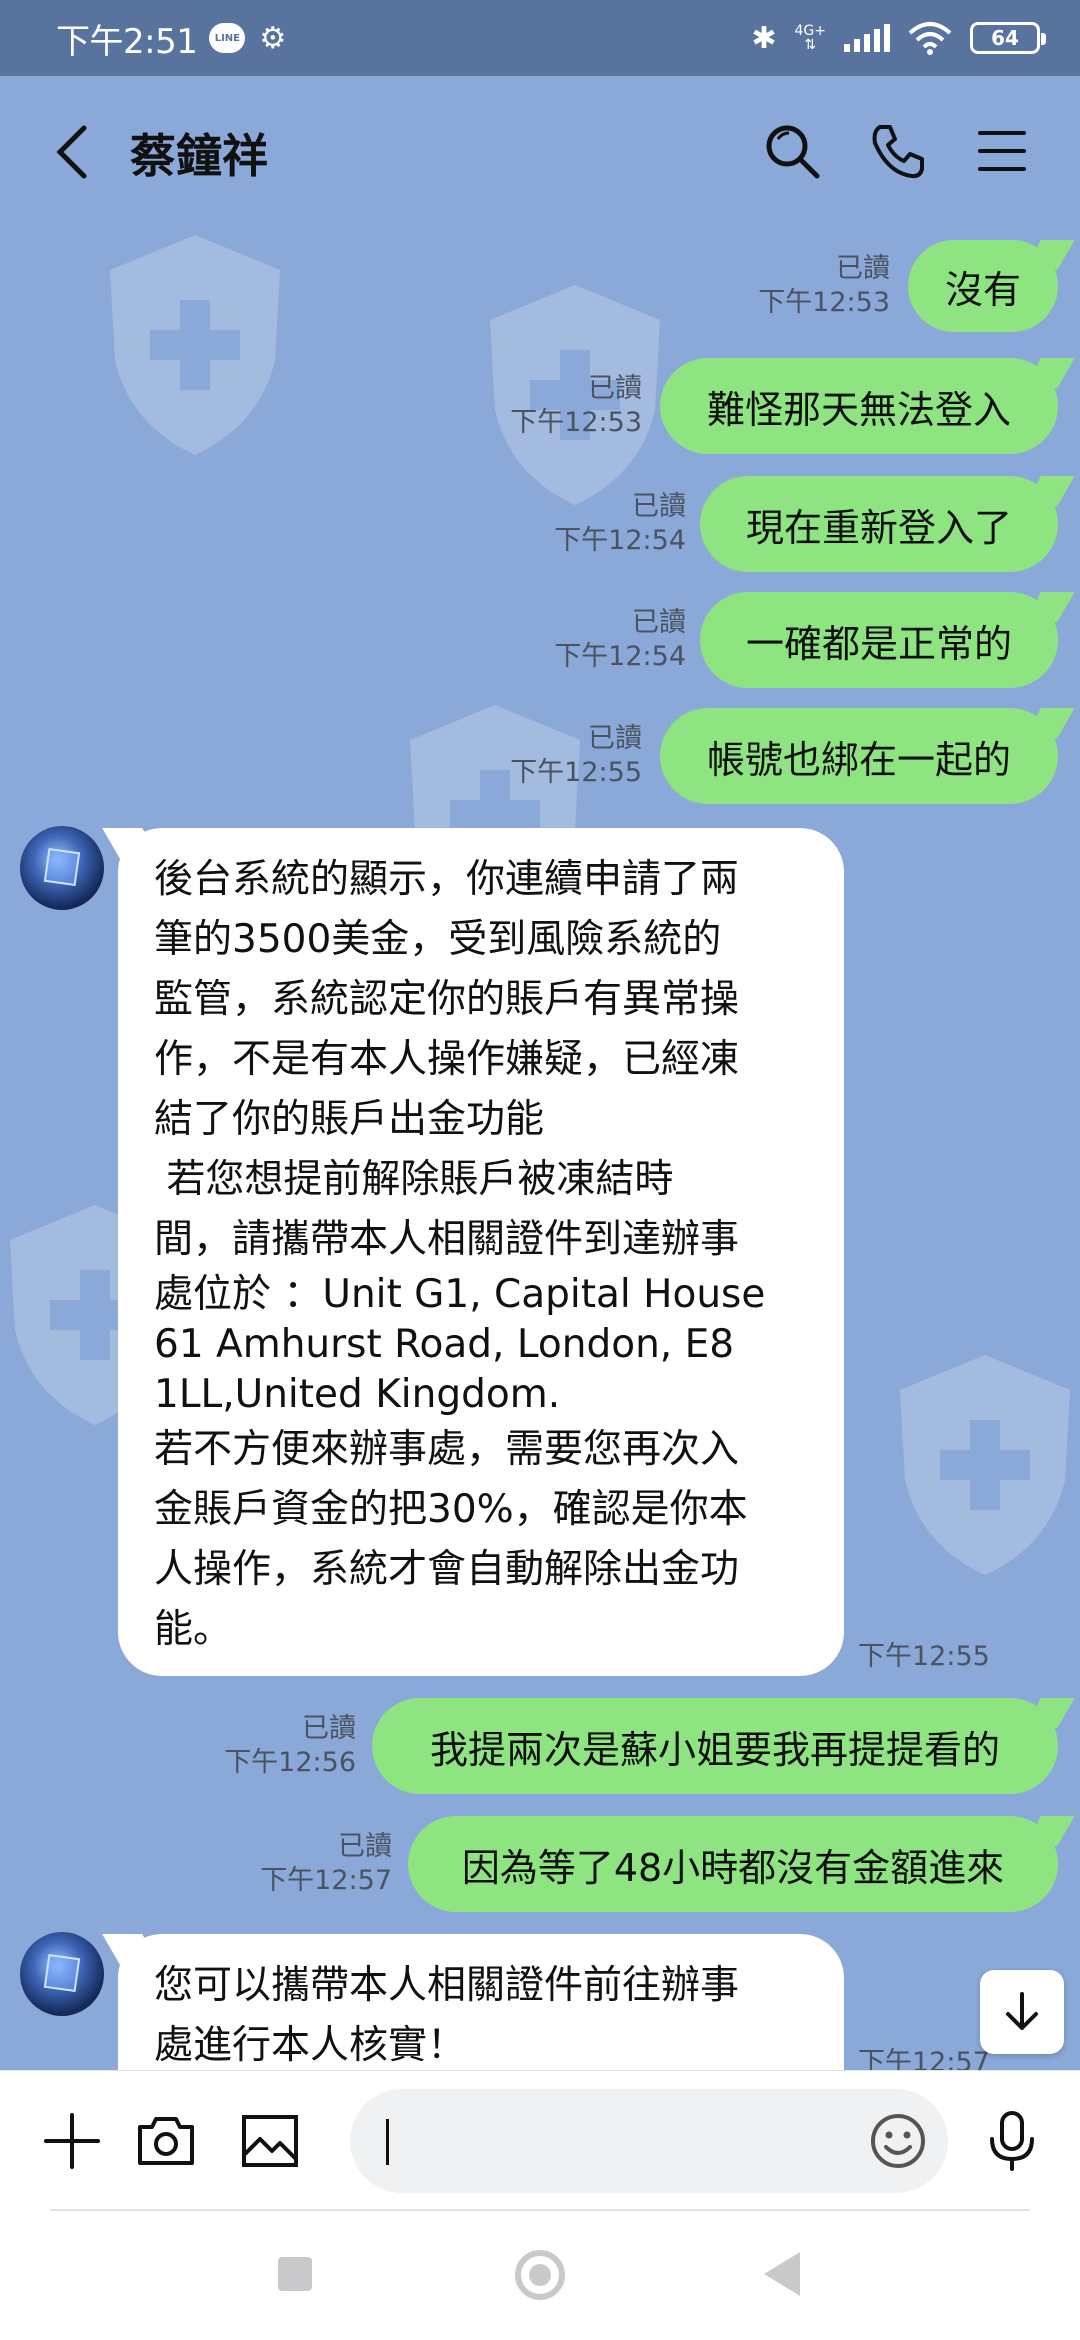 This screenshot has width=1080, height=2340. Describe the element at coordinates (546, 756) in the screenshot. I see `message-meta: 已讀 下午12:55` at that location.